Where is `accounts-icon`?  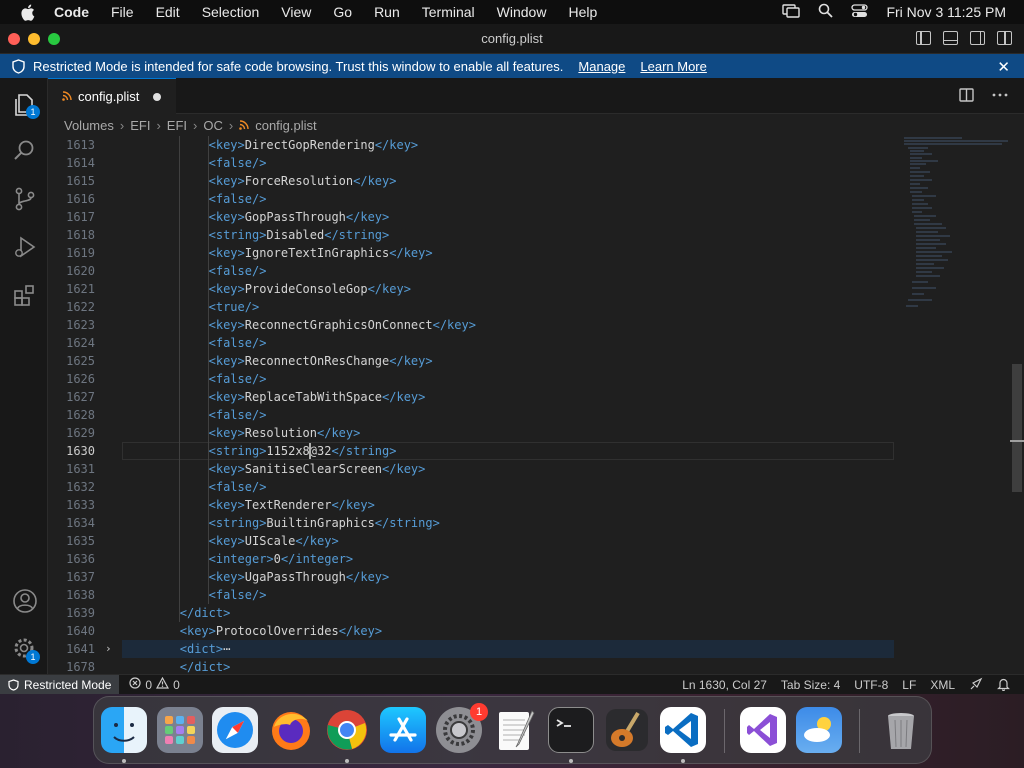
accounts-icon is located at coordinates (25, 601).